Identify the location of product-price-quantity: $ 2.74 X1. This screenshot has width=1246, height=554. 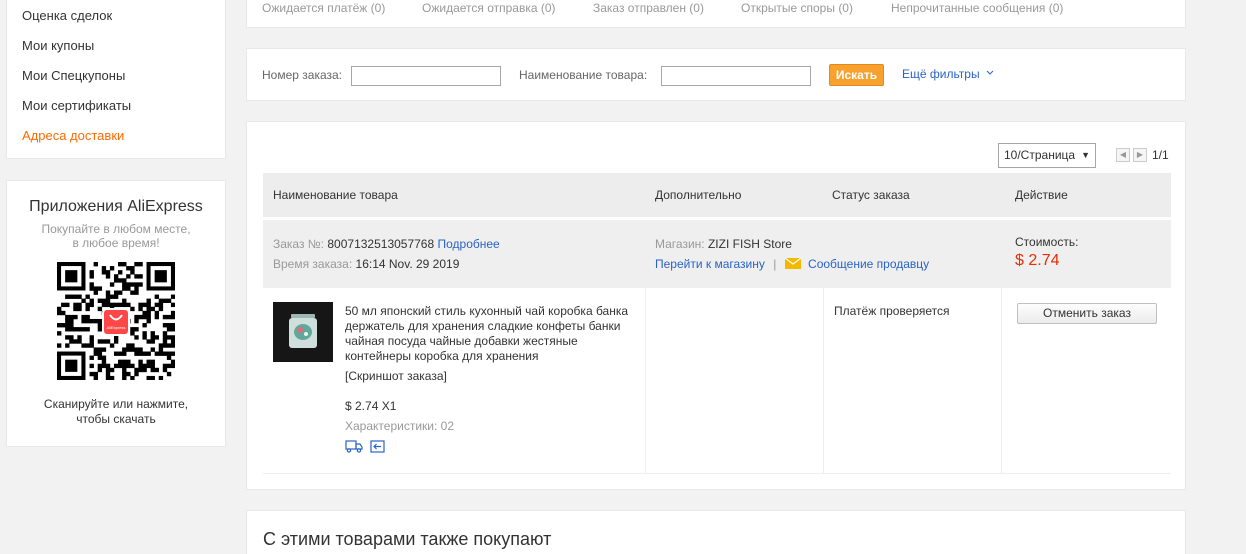
(371, 406).